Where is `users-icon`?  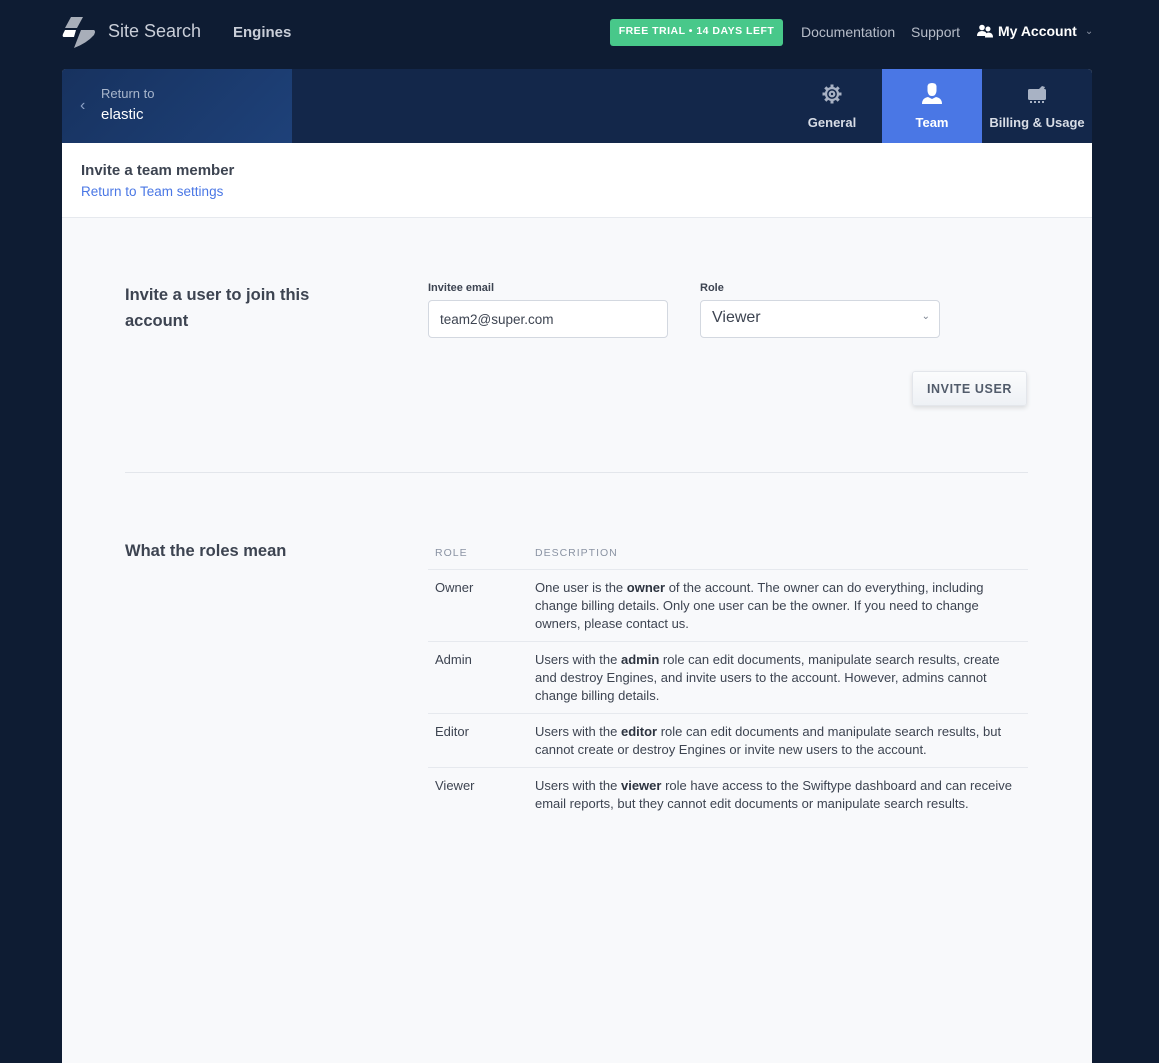
users-icon is located at coordinates (985, 31).